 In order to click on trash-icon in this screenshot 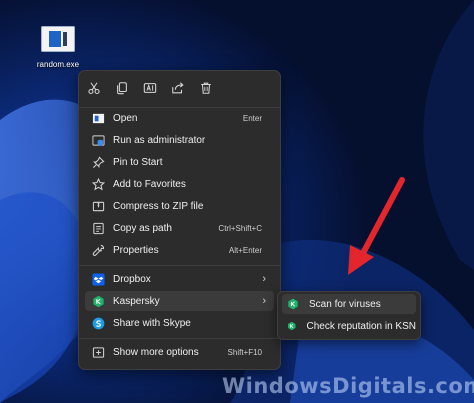, I will do `click(206, 88)`.